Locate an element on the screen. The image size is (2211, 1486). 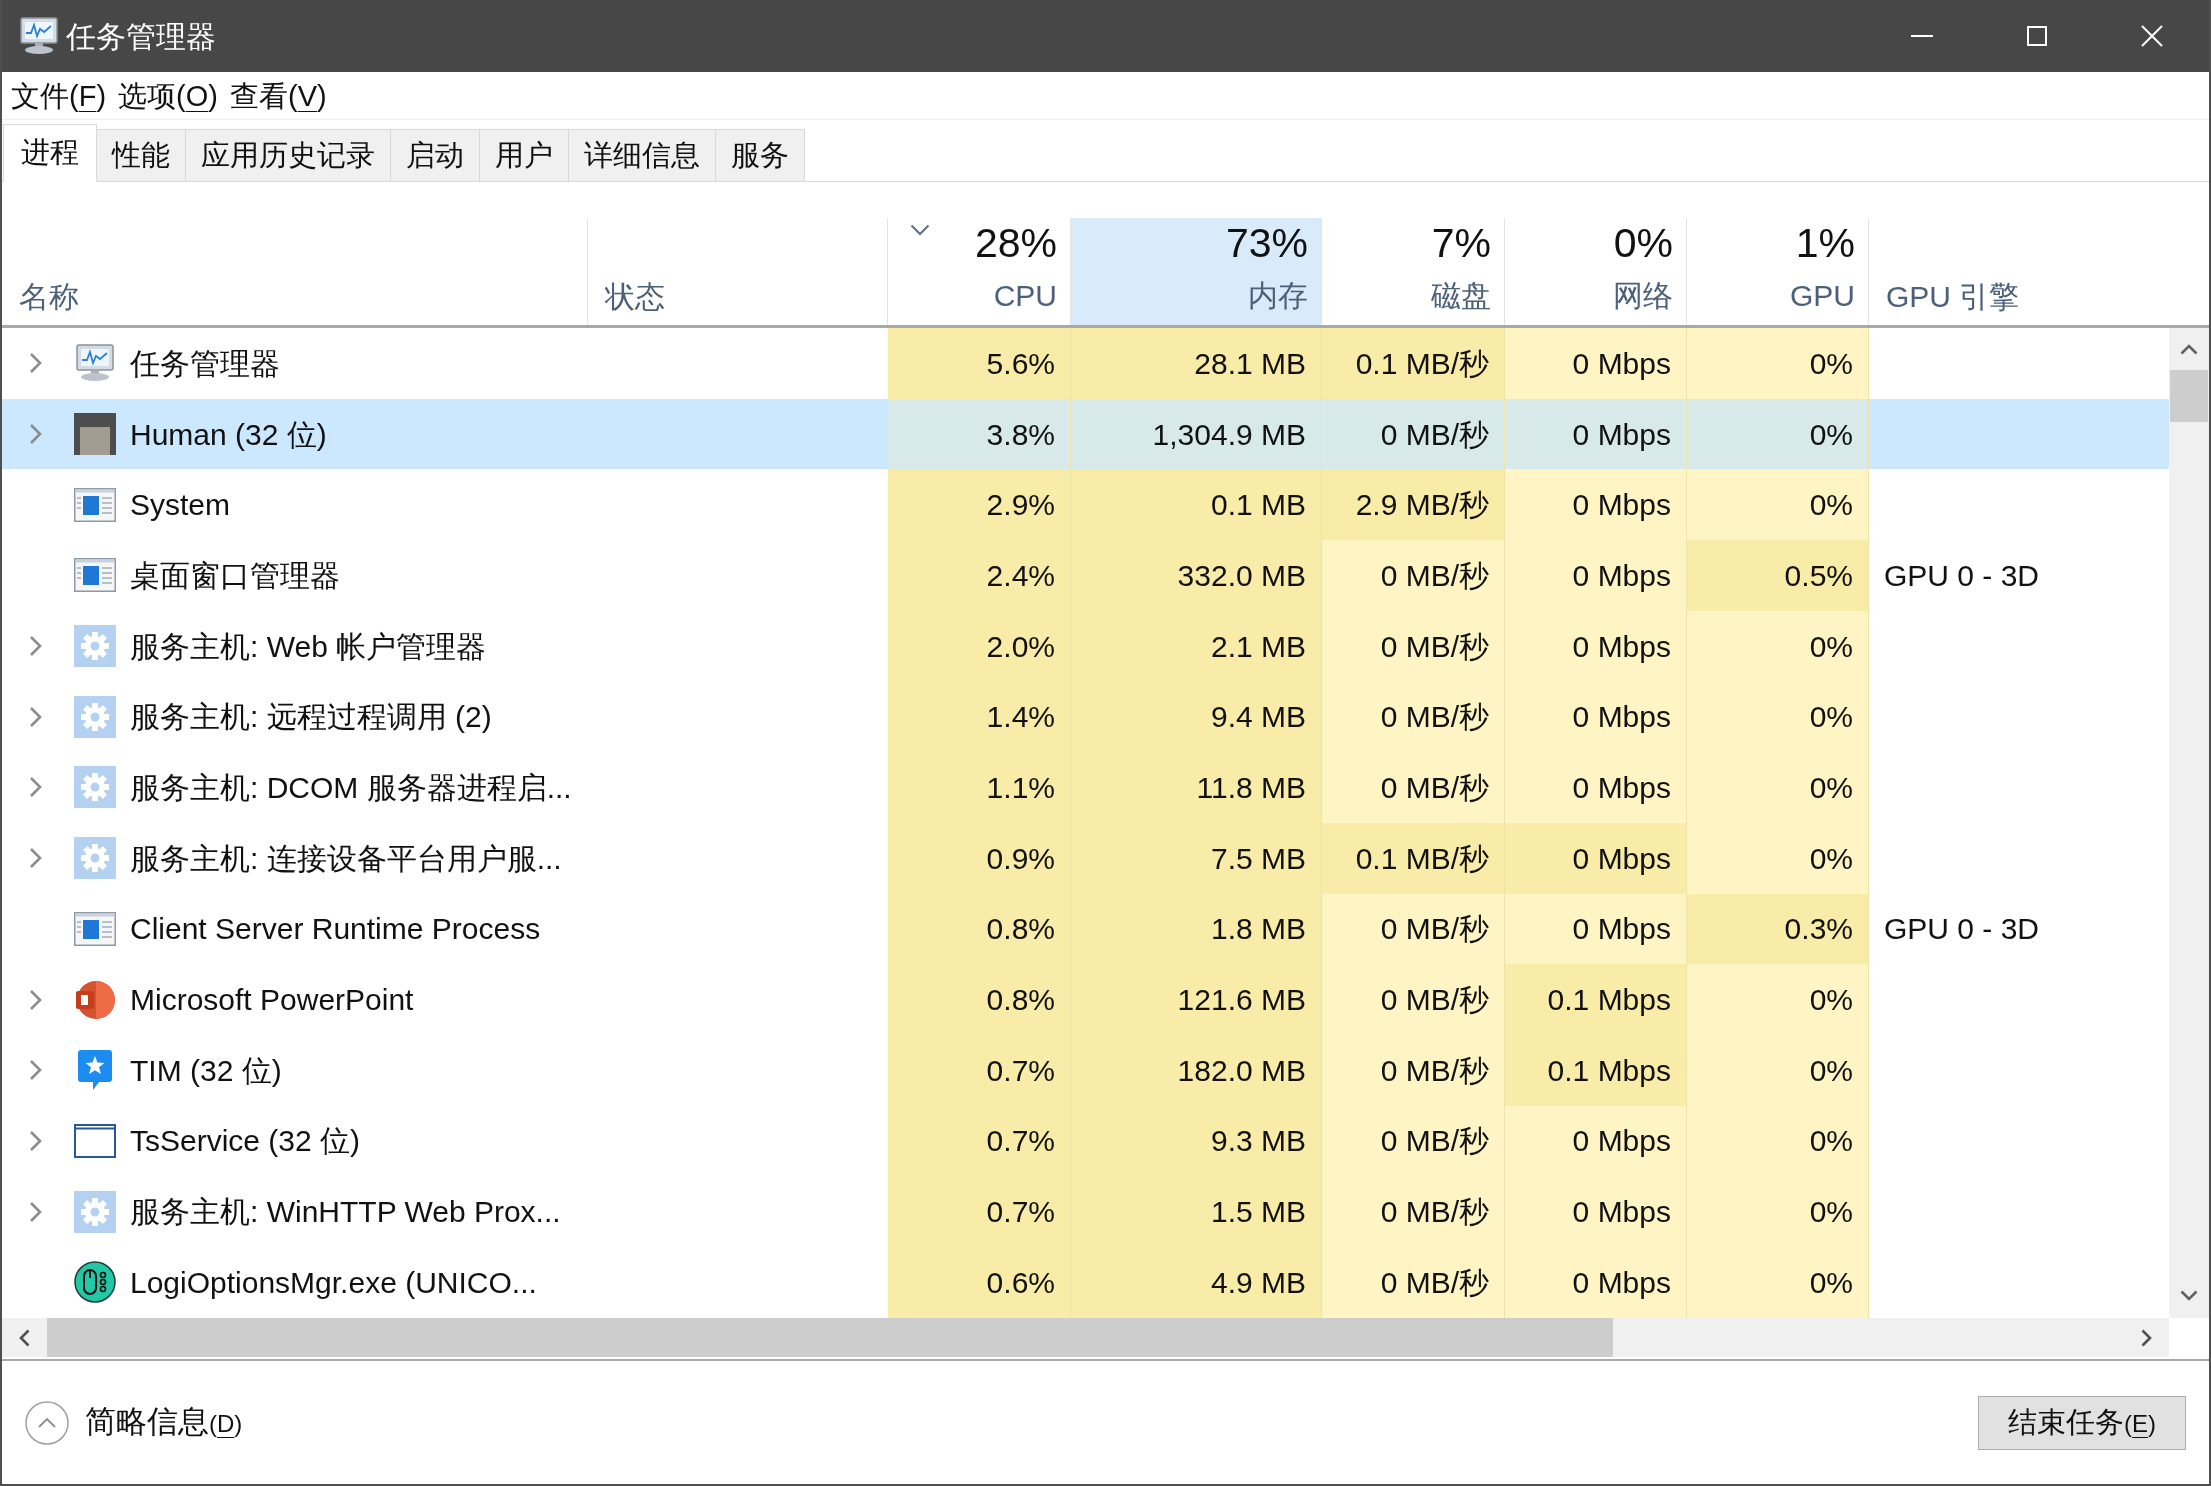
process-name: TIM (32 位) is located at coordinates (206, 1070).